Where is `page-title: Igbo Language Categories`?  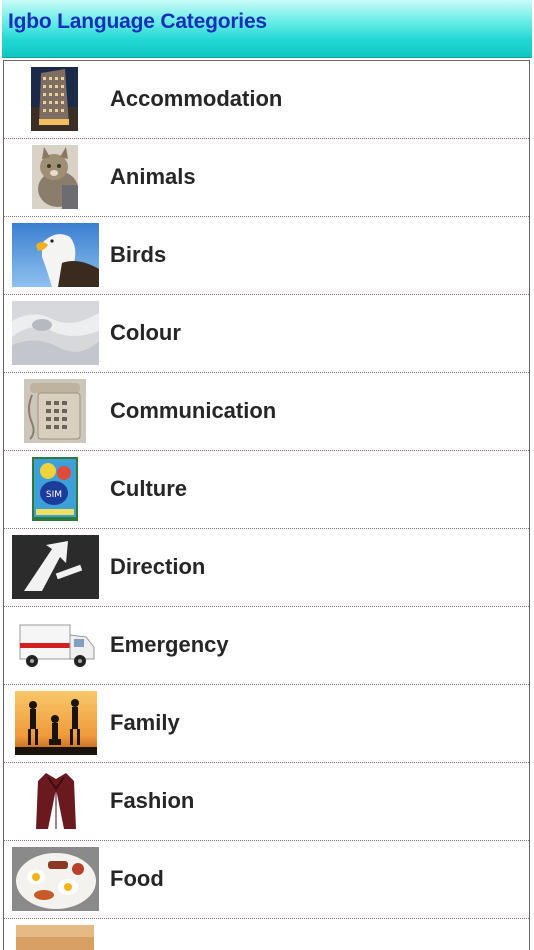 page-title: Igbo Language Categories is located at coordinates (137, 21).